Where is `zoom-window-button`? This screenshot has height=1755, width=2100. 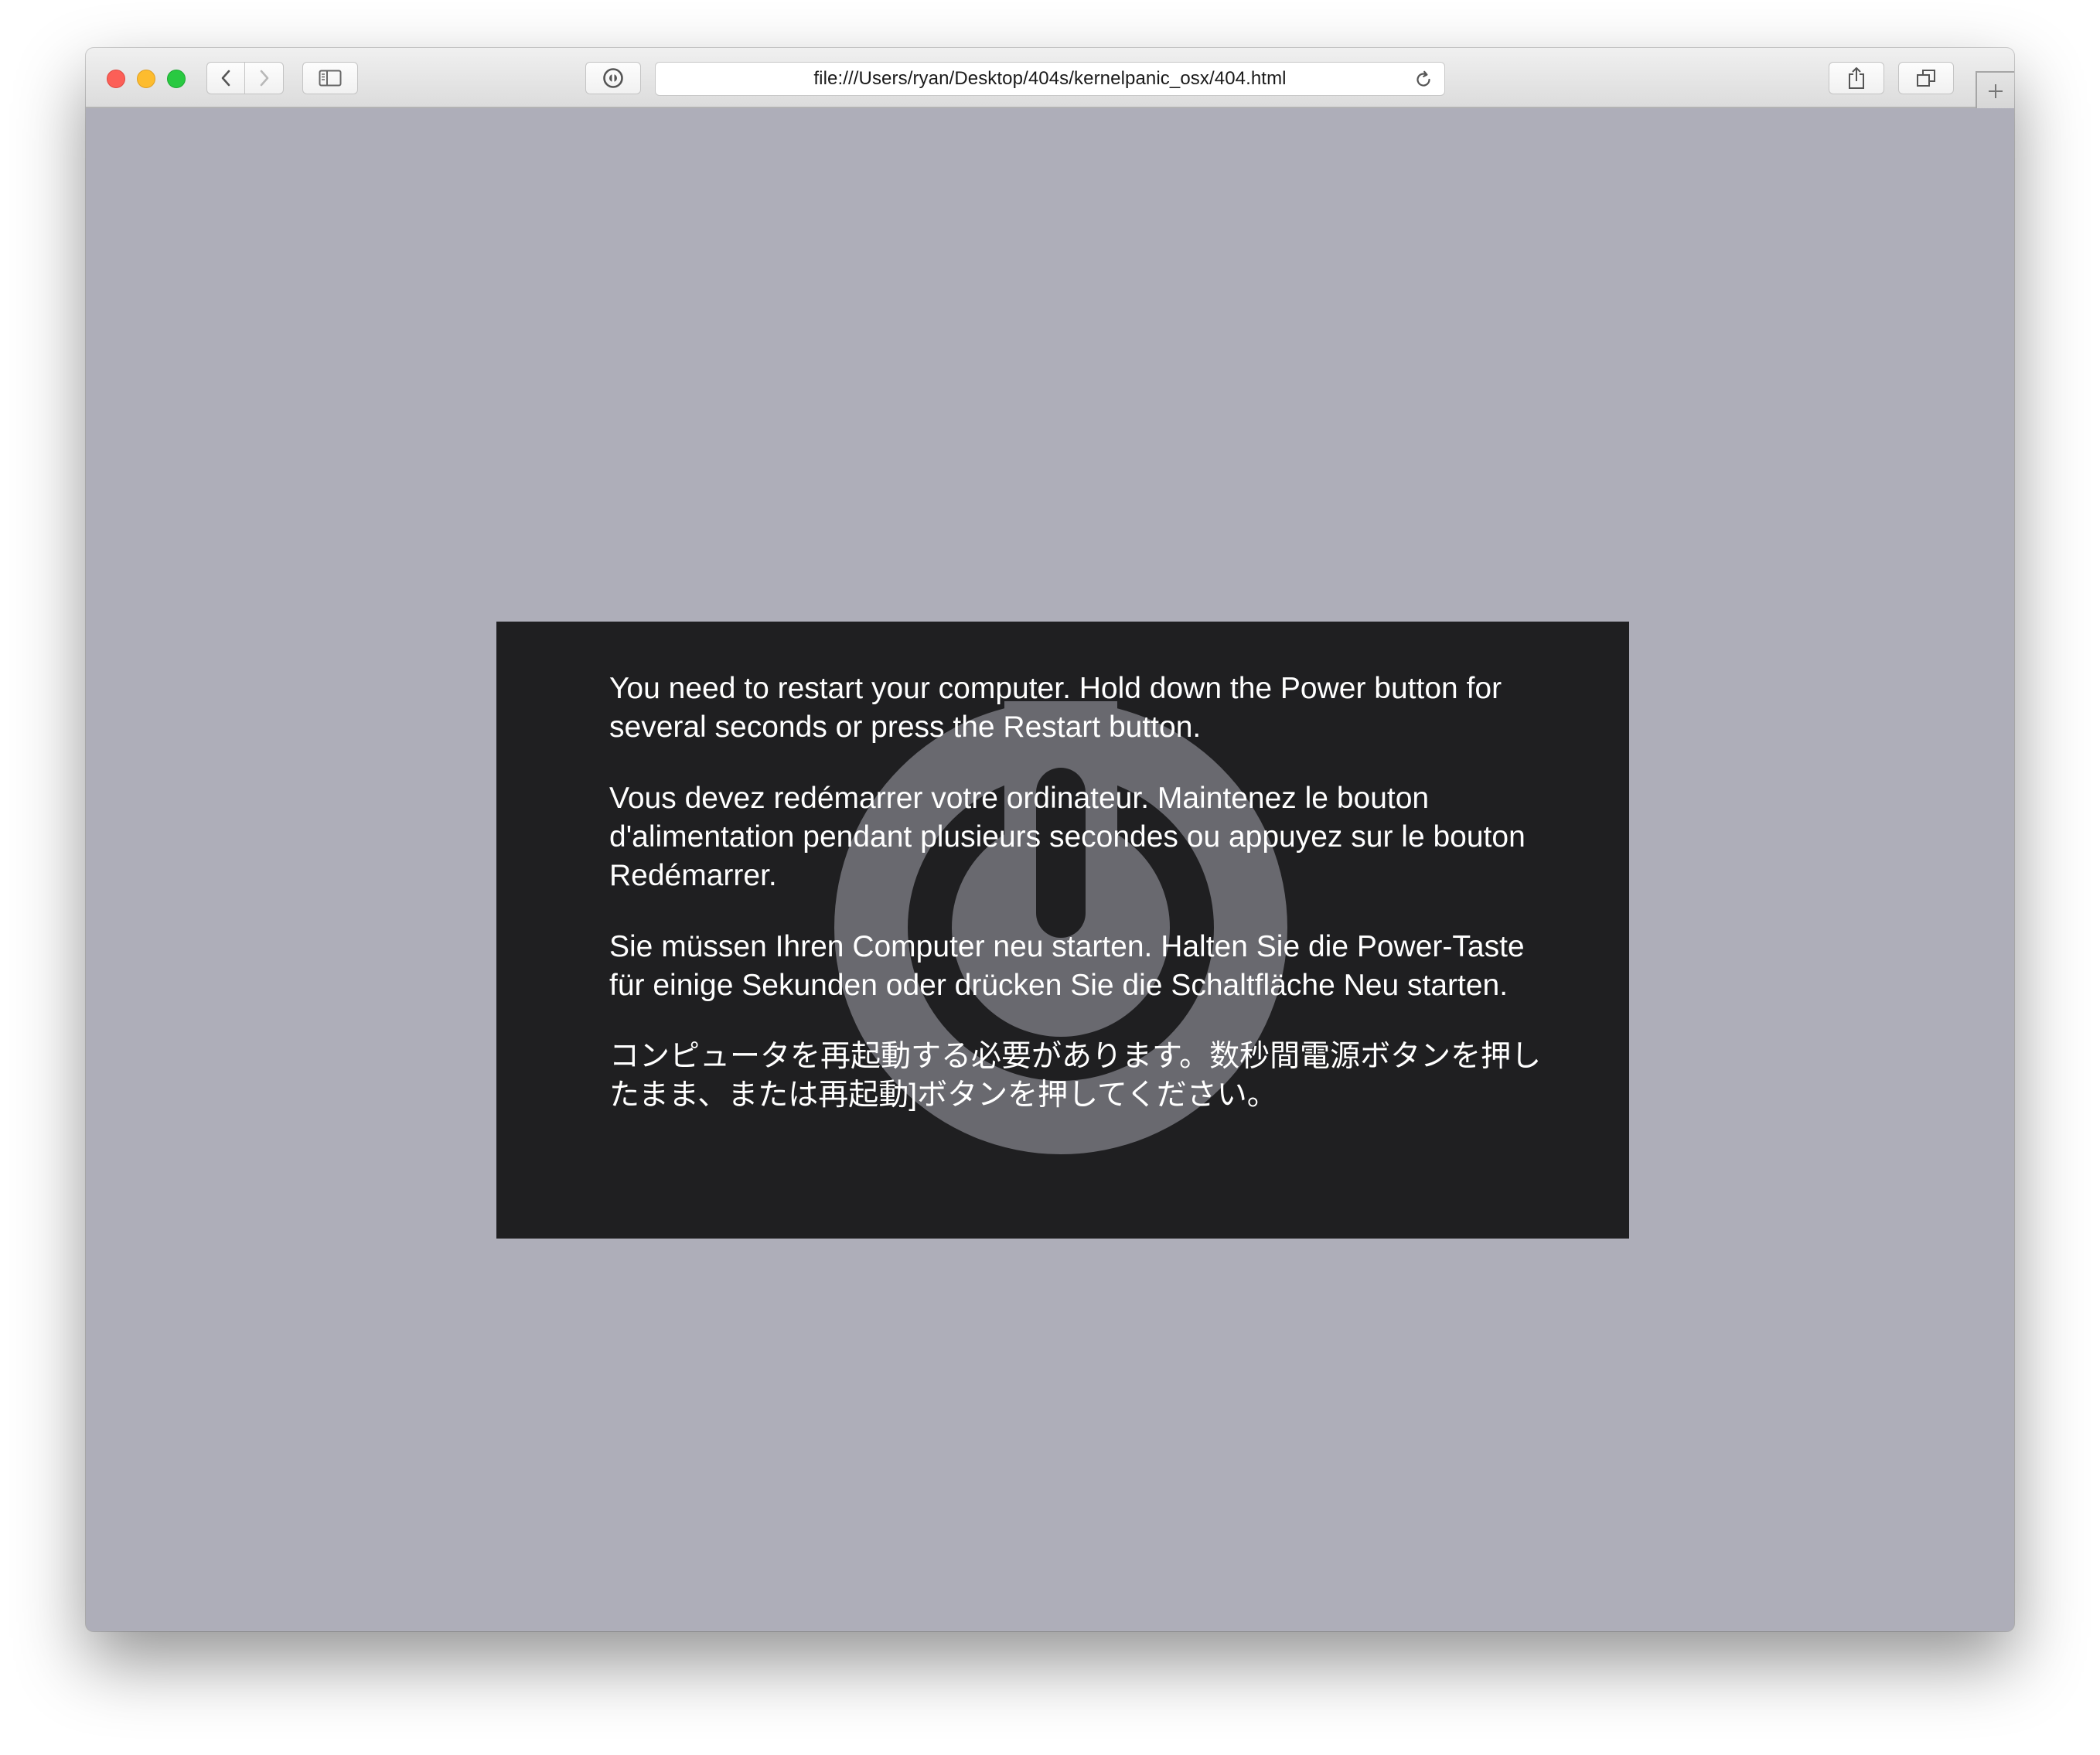 zoom-window-button is located at coordinates (176, 79).